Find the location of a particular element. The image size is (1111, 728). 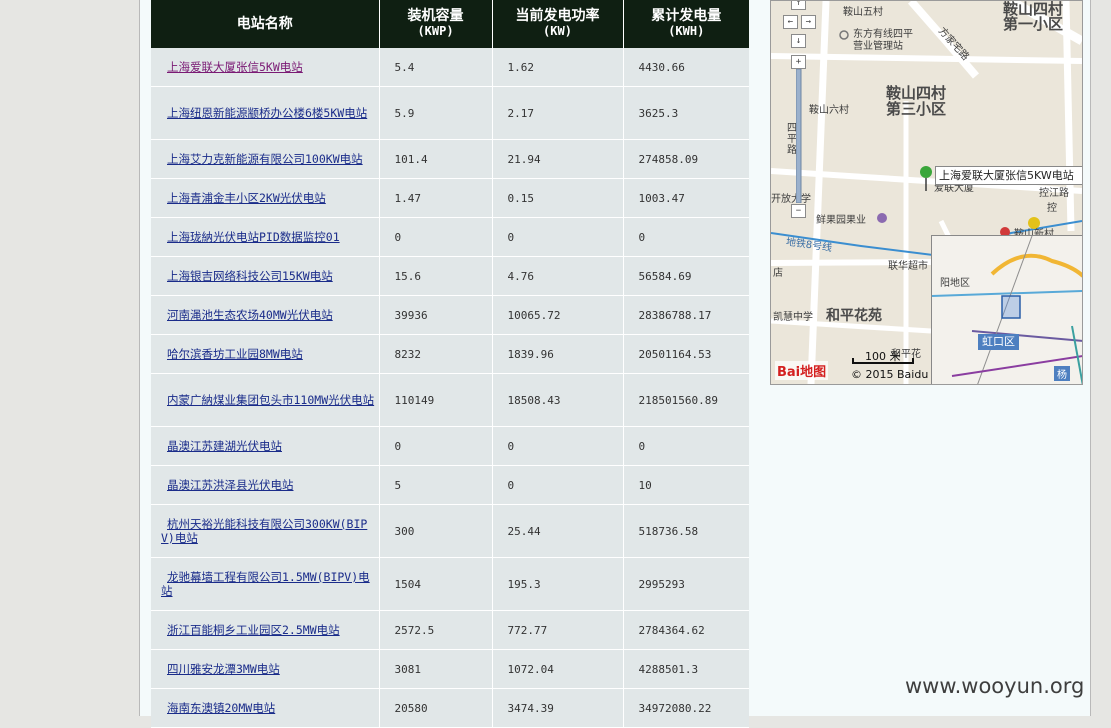

table-row: 海南东澳镇20MW电站 20580 3474.39 34972080.22 is located at coordinates (450, 708).